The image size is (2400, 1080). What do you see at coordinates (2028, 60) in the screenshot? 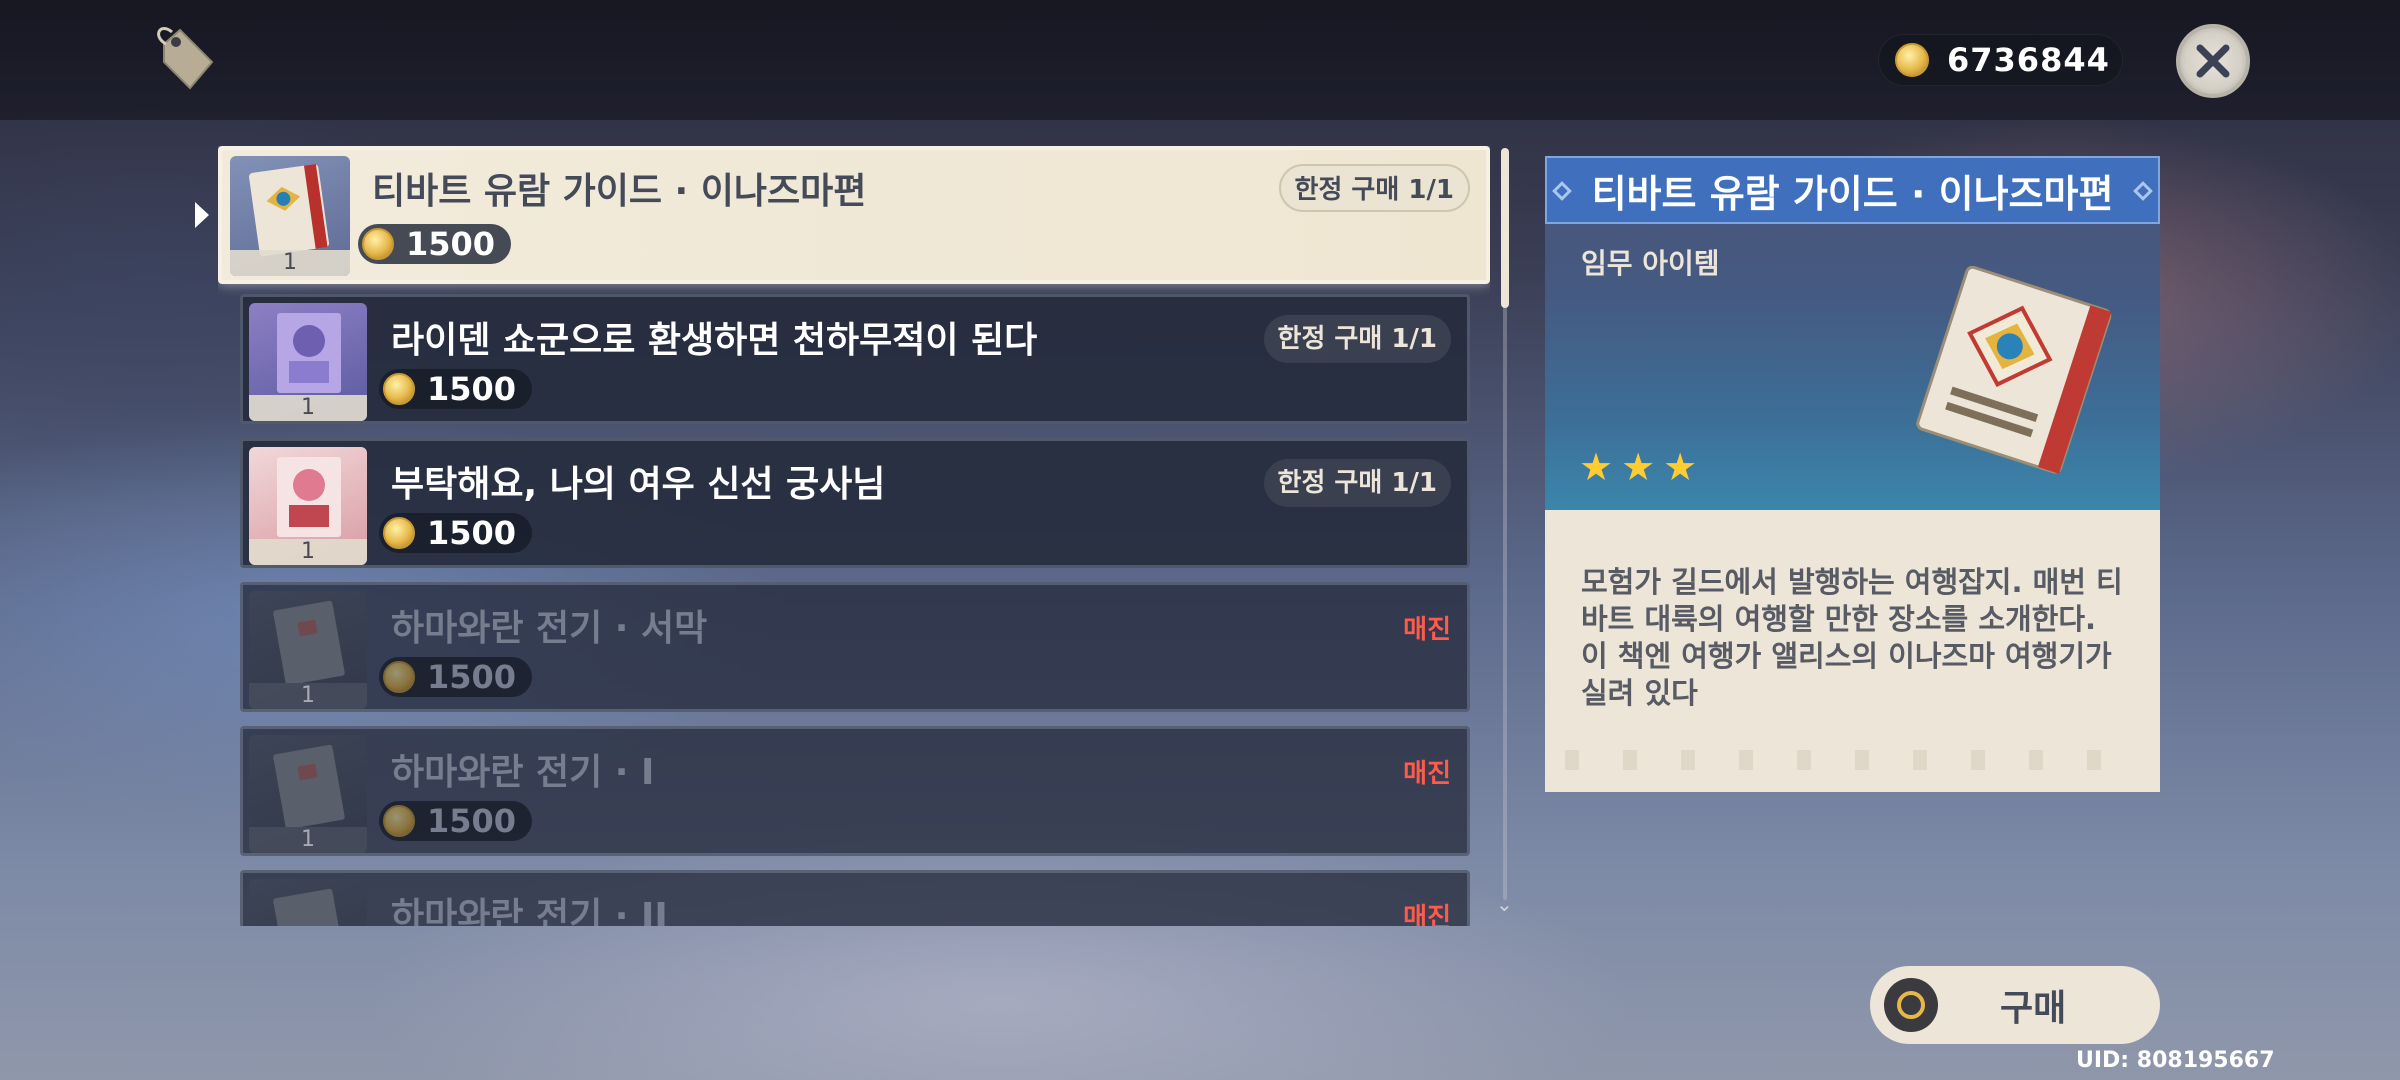
I see `mora-value: 6736844` at bounding box center [2028, 60].